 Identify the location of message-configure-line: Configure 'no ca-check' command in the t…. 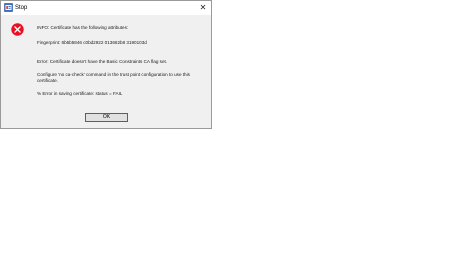
(113, 74).